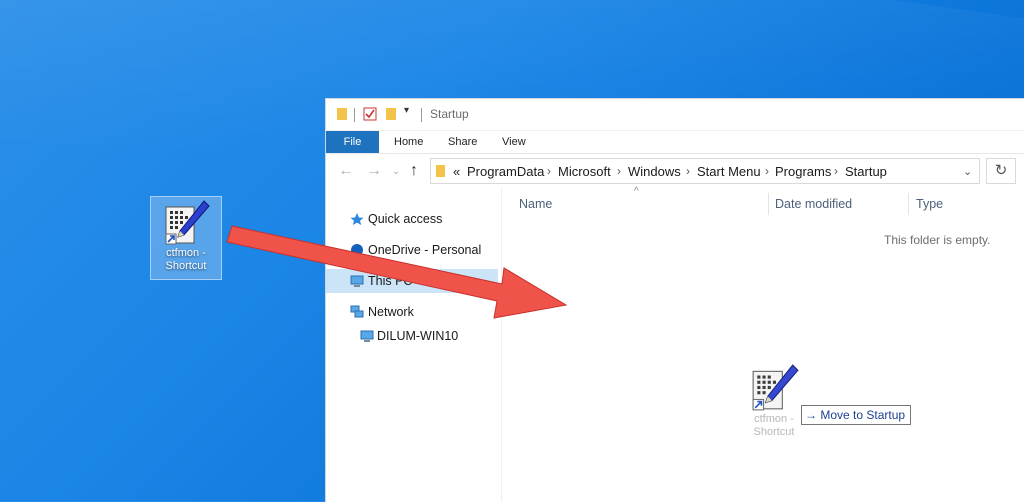  I want to click on recent-dropdown-icon: ⌄, so click(396, 171).